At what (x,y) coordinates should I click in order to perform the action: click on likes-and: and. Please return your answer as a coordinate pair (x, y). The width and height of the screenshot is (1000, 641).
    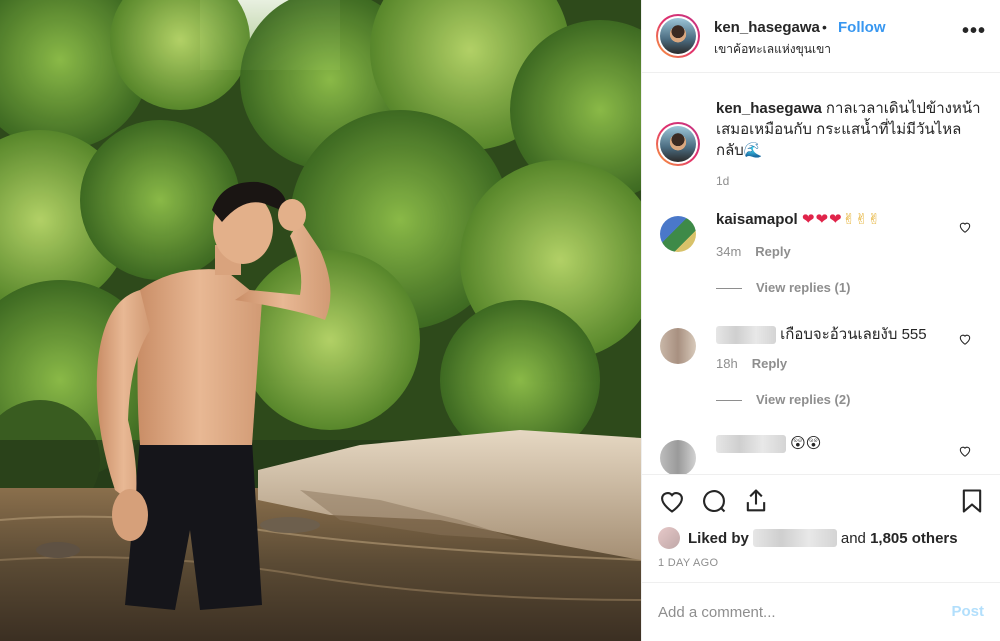
    Looking at the image, I should click on (853, 538).